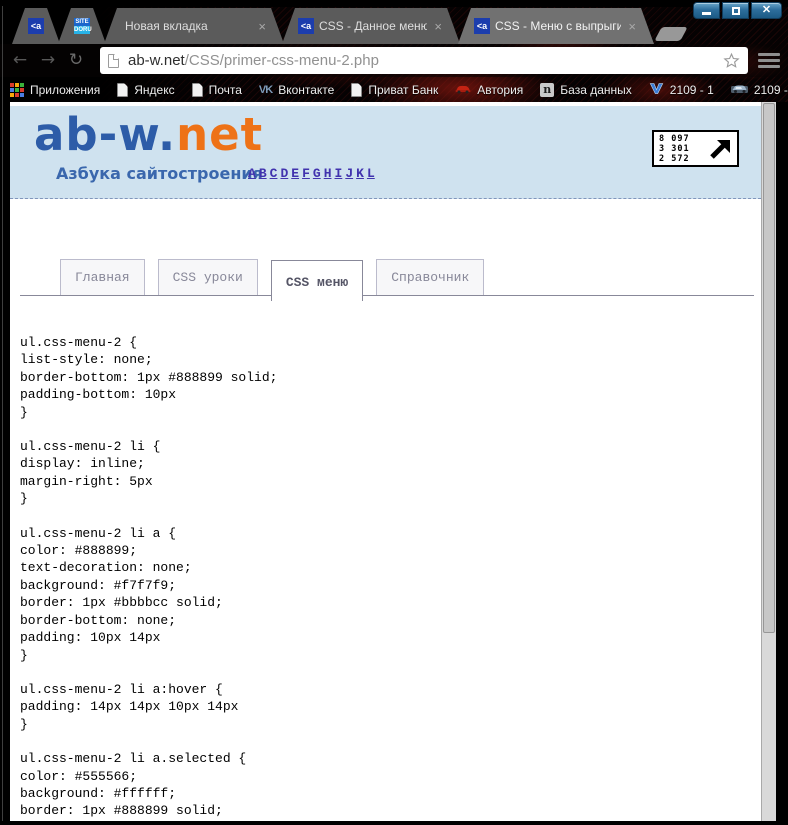 The image size is (788, 825). Describe the element at coordinates (220, 134) in the screenshot. I see `logo-orange-part: net` at that location.